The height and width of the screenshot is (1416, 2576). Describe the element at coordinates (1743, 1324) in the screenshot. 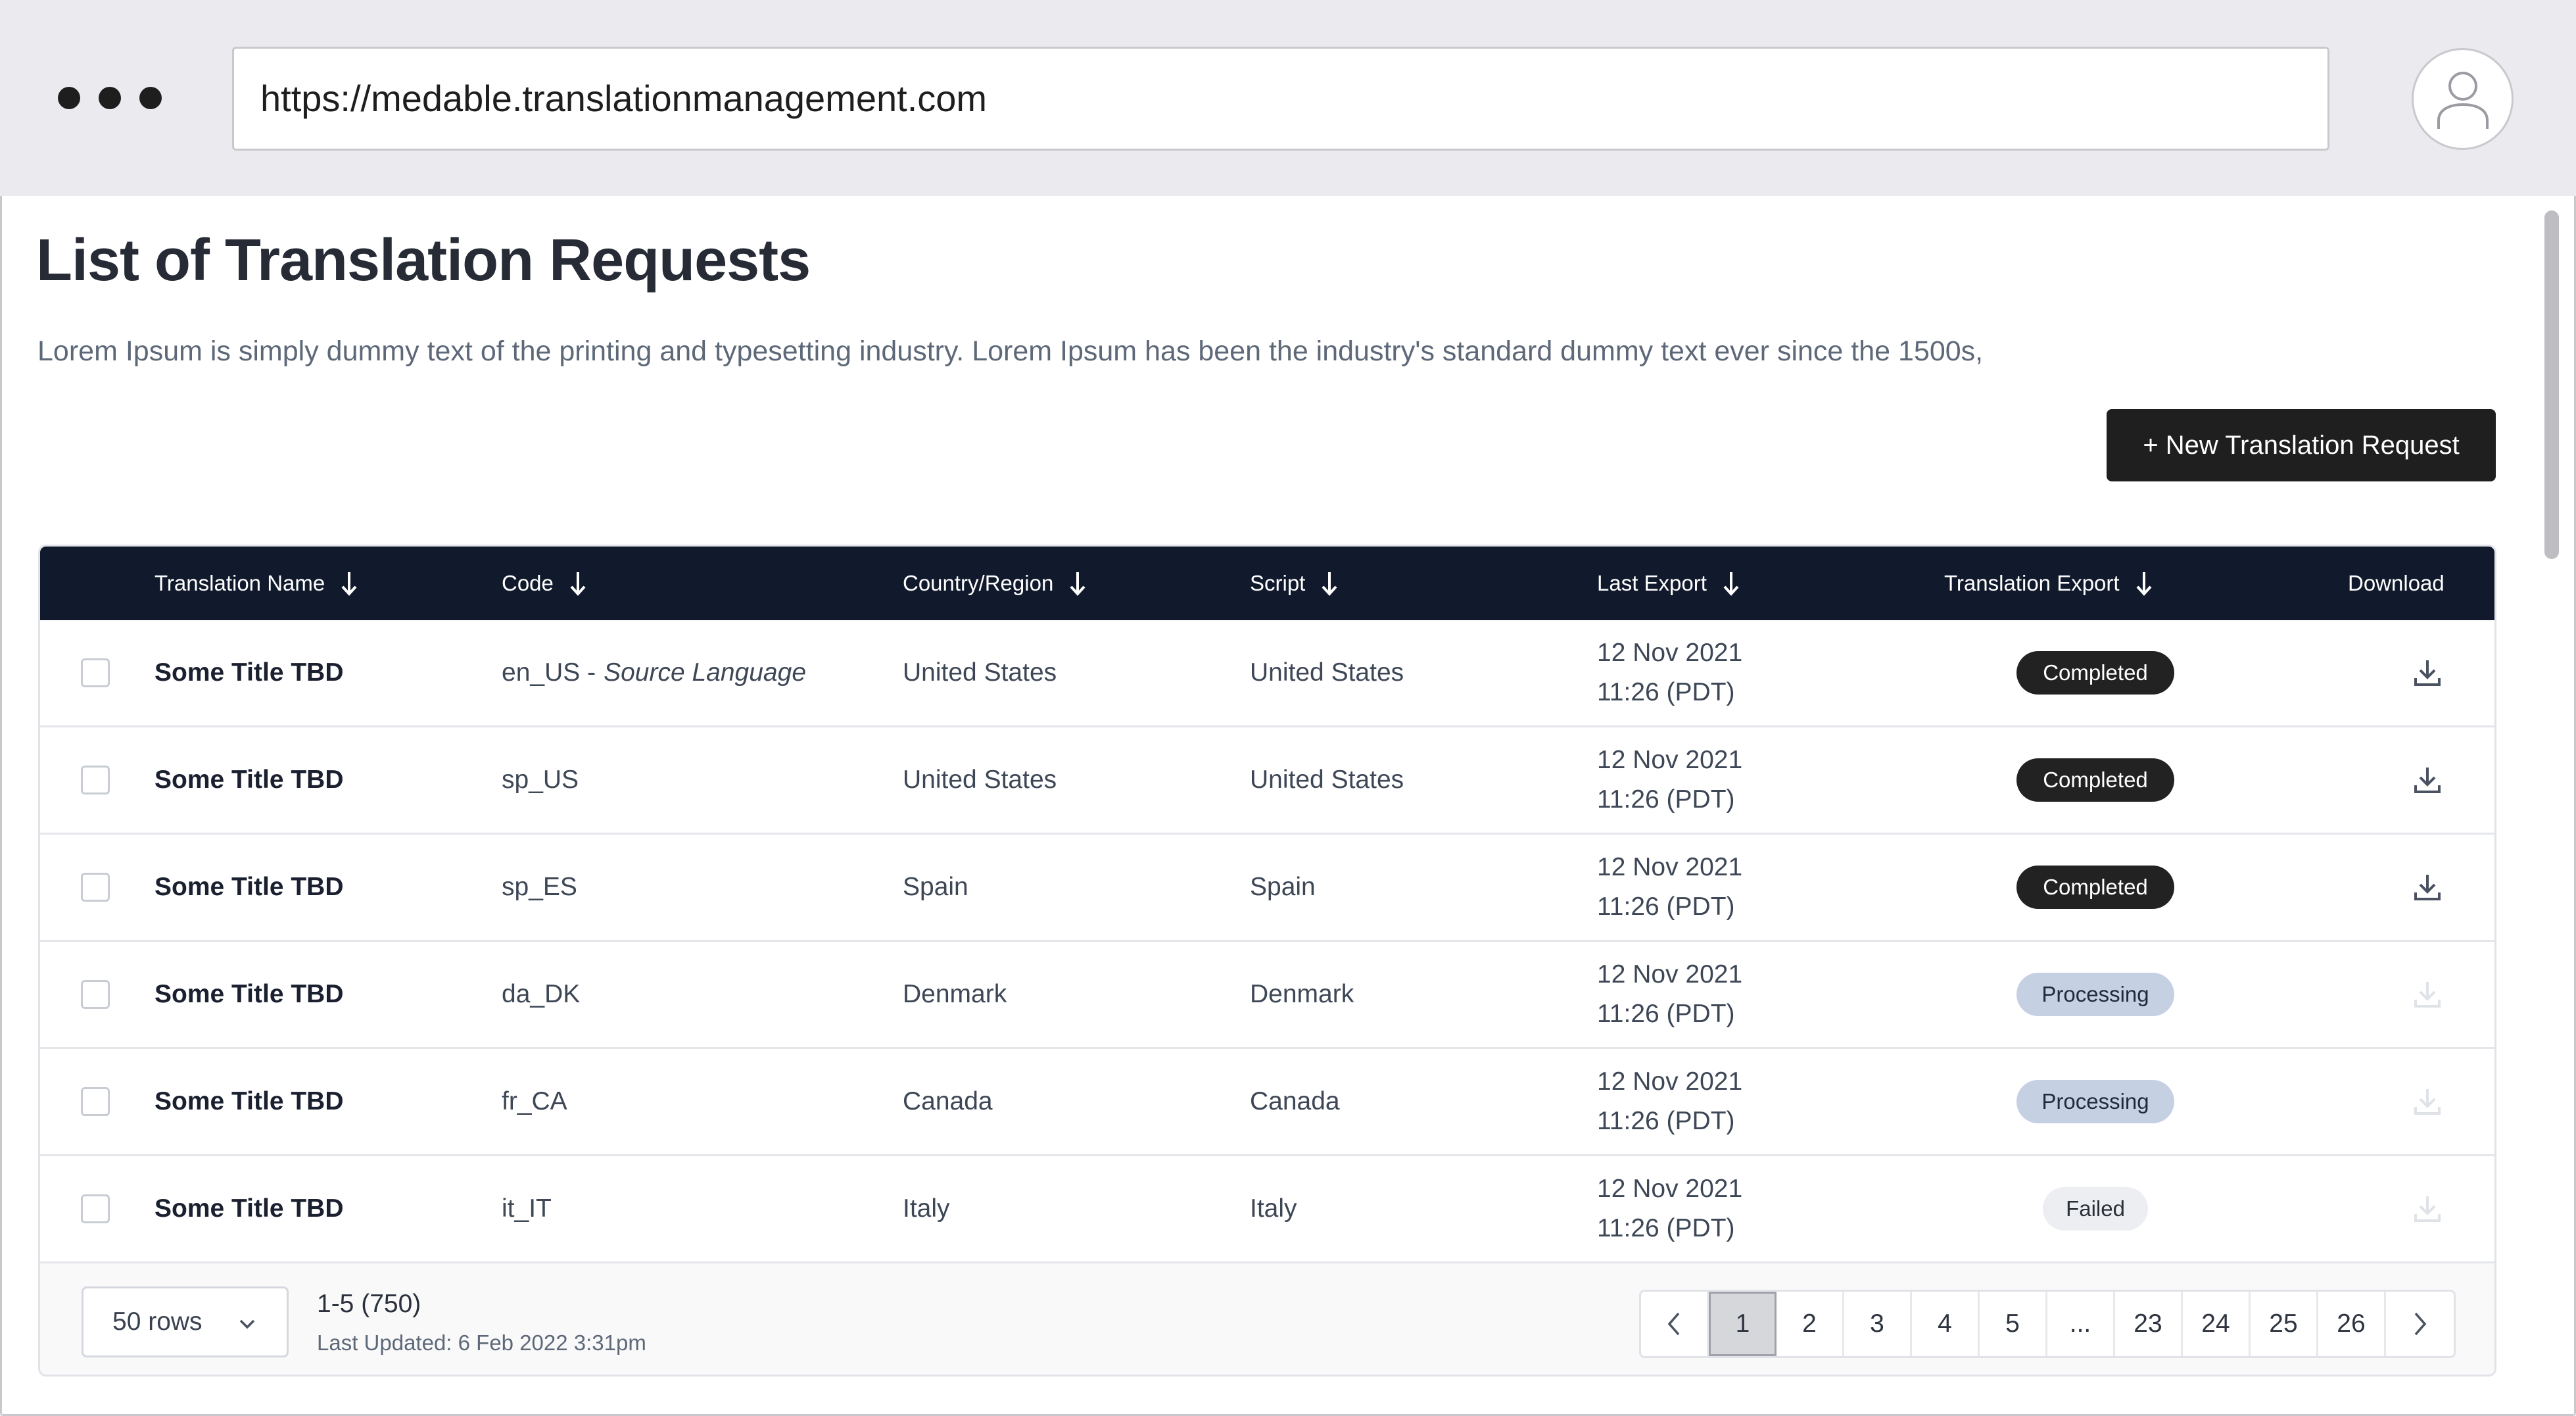

I see `page-button: 1` at that location.